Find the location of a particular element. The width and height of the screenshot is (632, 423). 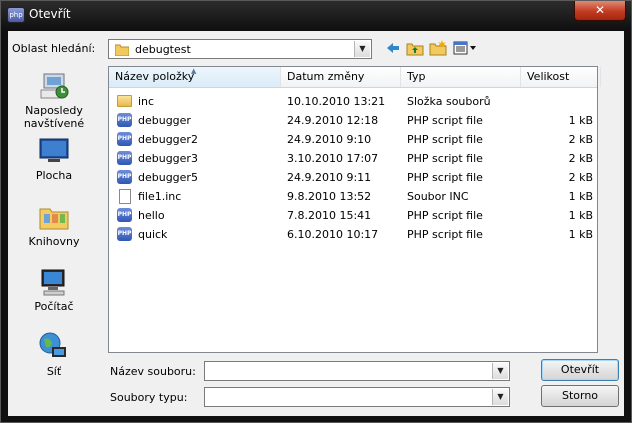

column-type-label: Typ is located at coordinates (416, 76).